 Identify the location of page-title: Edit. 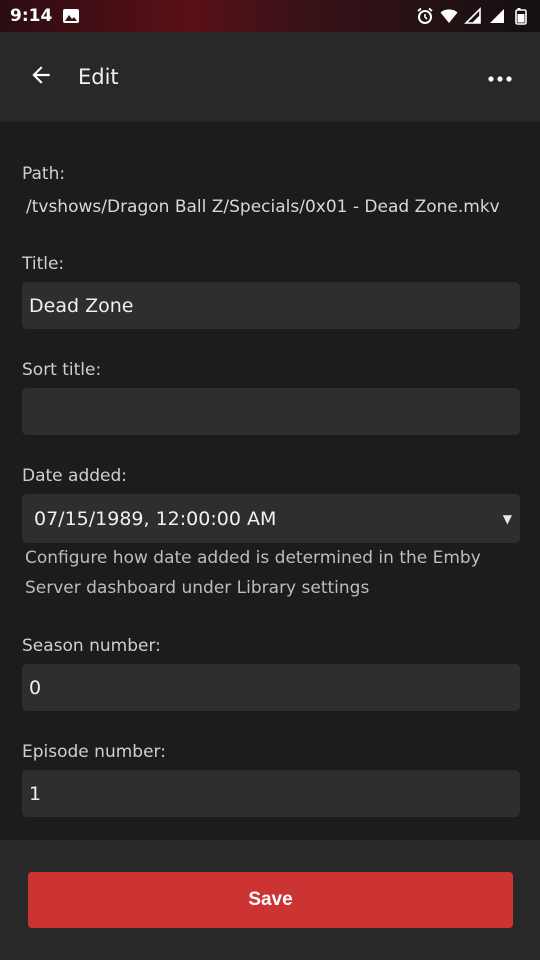
(98, 77).